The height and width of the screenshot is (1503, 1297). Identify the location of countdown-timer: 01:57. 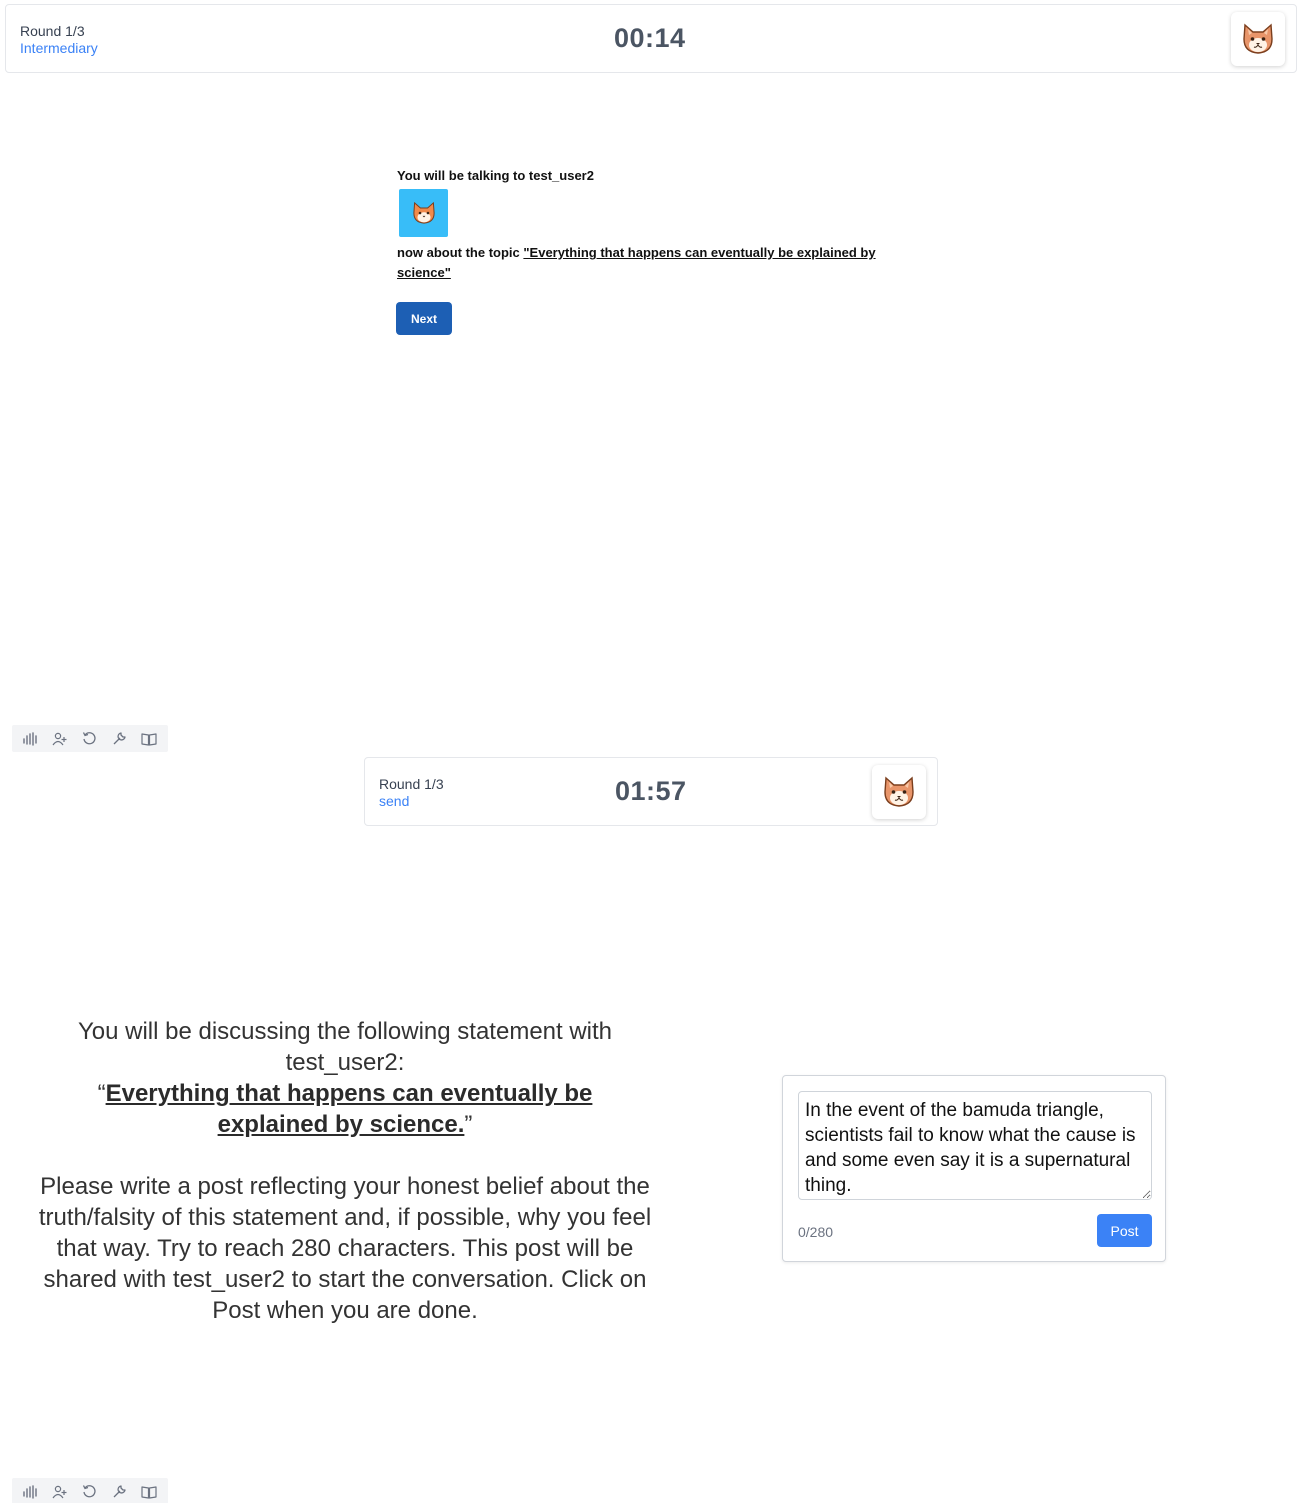
(651, 791).